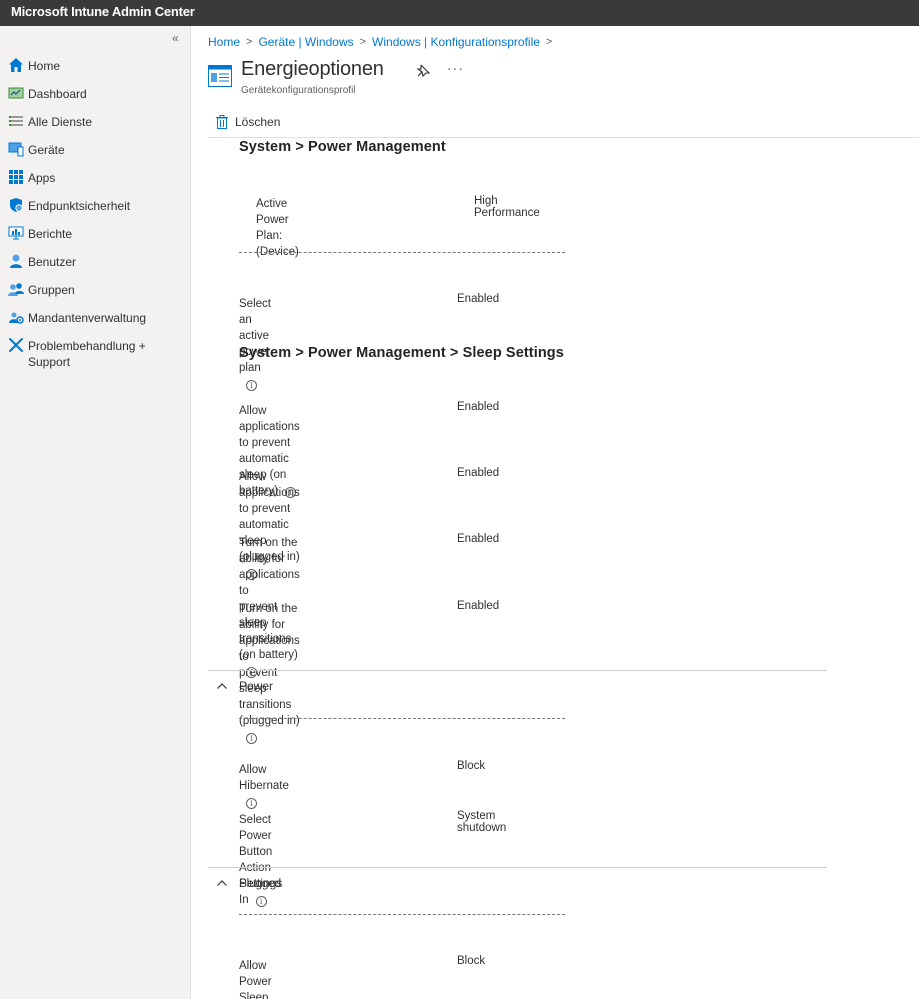 The height and width of the screenshot is (999, 919). What do you see at coordinates (456, 42) in the screenshot?
I see `breadcrumb-config-profiles: Windows | Konfigurationsprofile` at bounding box center [456, 42].